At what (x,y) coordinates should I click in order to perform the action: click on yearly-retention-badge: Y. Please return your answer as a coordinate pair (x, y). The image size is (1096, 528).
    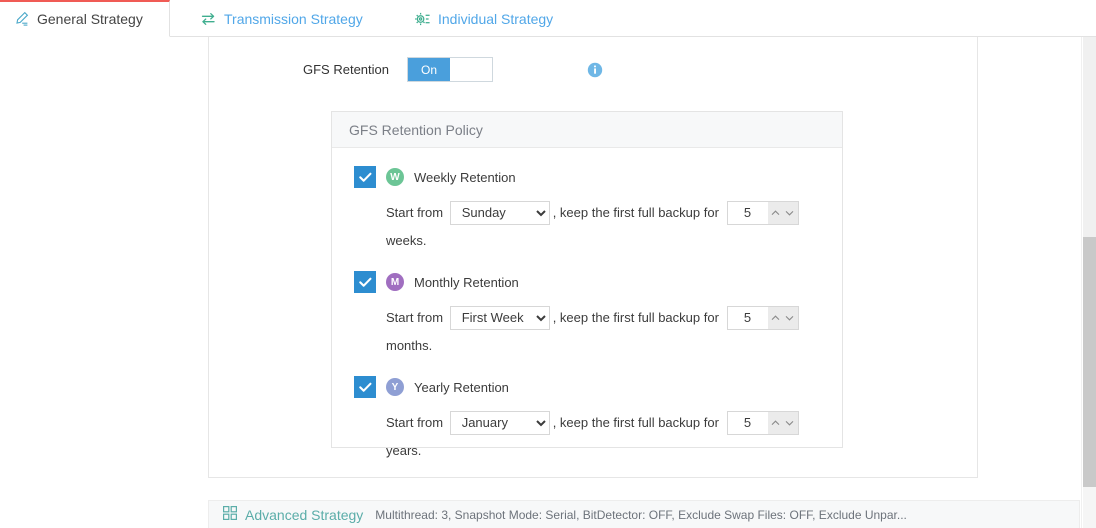
    Looking at the image, I should click on (395, 387).